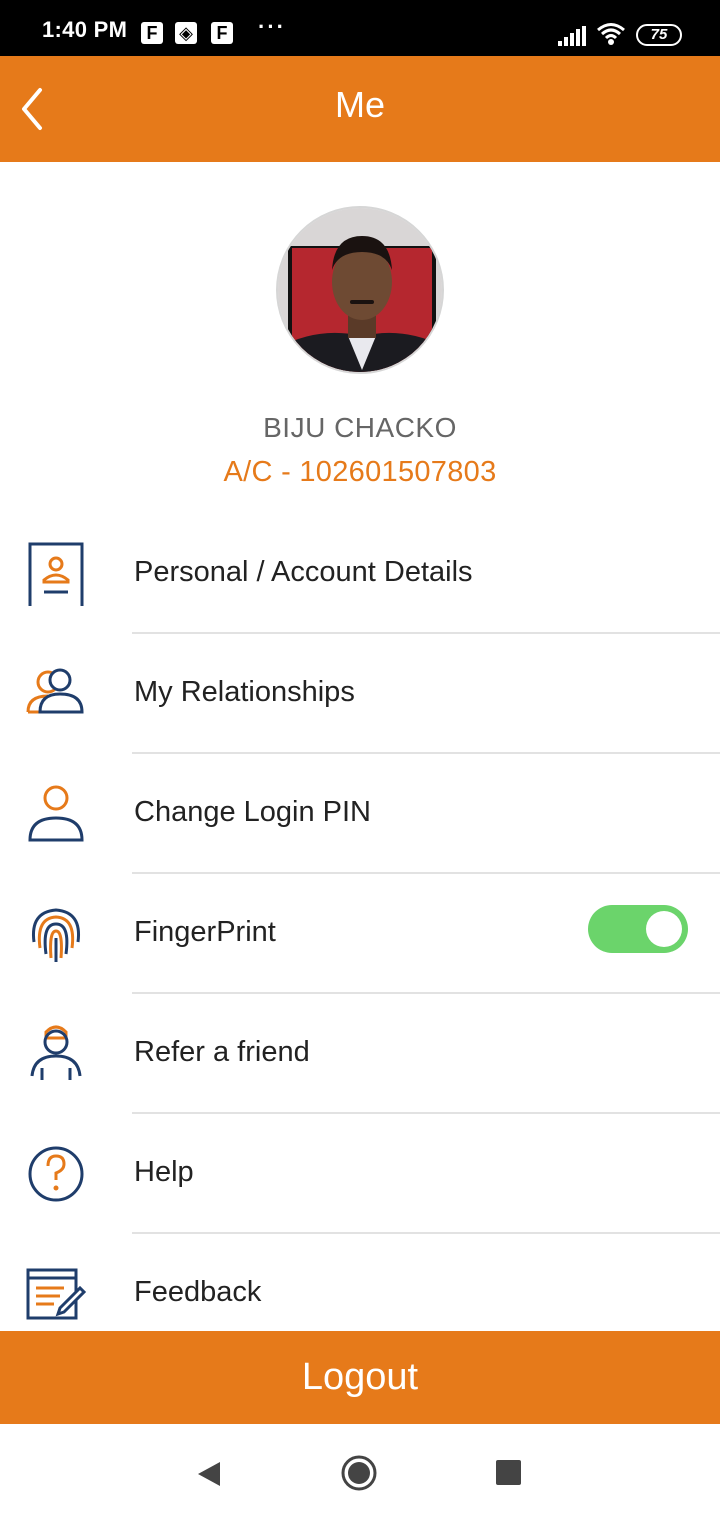  Describe the element at coordinates (55, 691) in the screenshot. I see `users-icon` at that location.